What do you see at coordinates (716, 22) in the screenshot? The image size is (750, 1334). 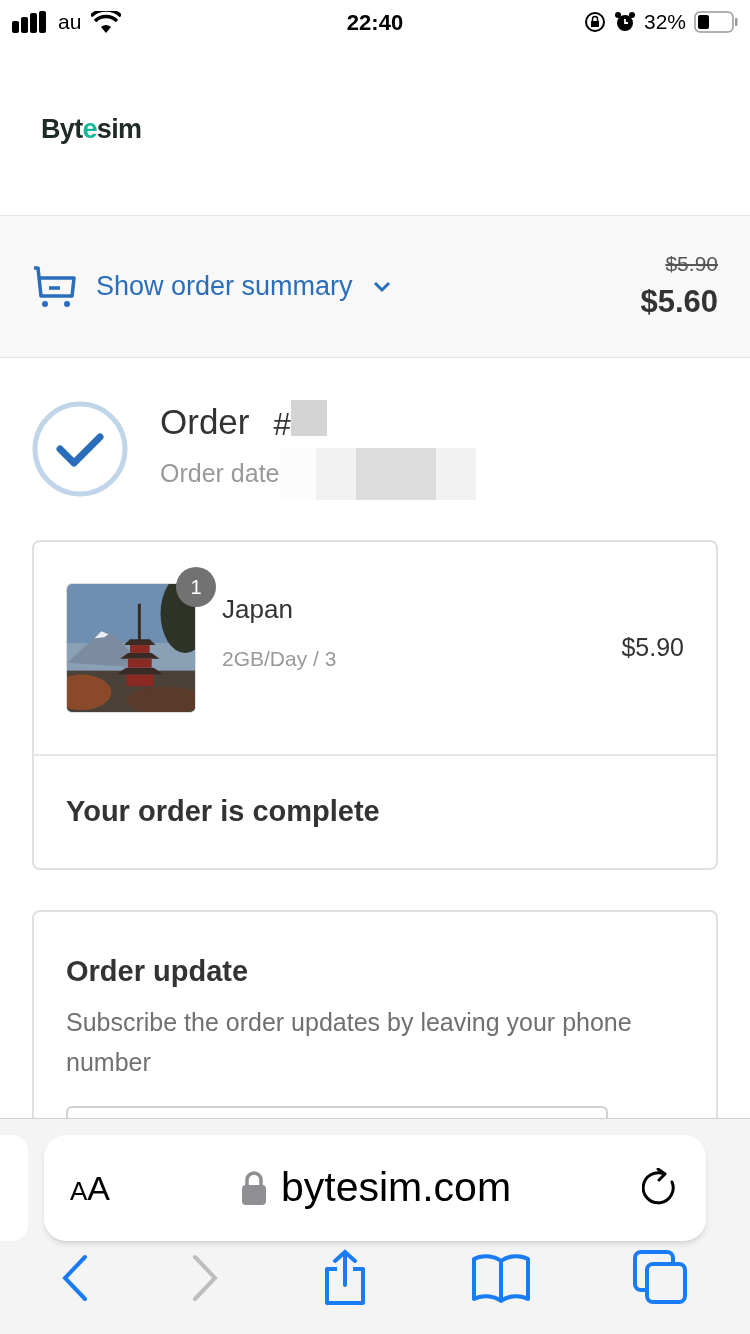 I see `battery-icon` at bounding box center [716, 22].